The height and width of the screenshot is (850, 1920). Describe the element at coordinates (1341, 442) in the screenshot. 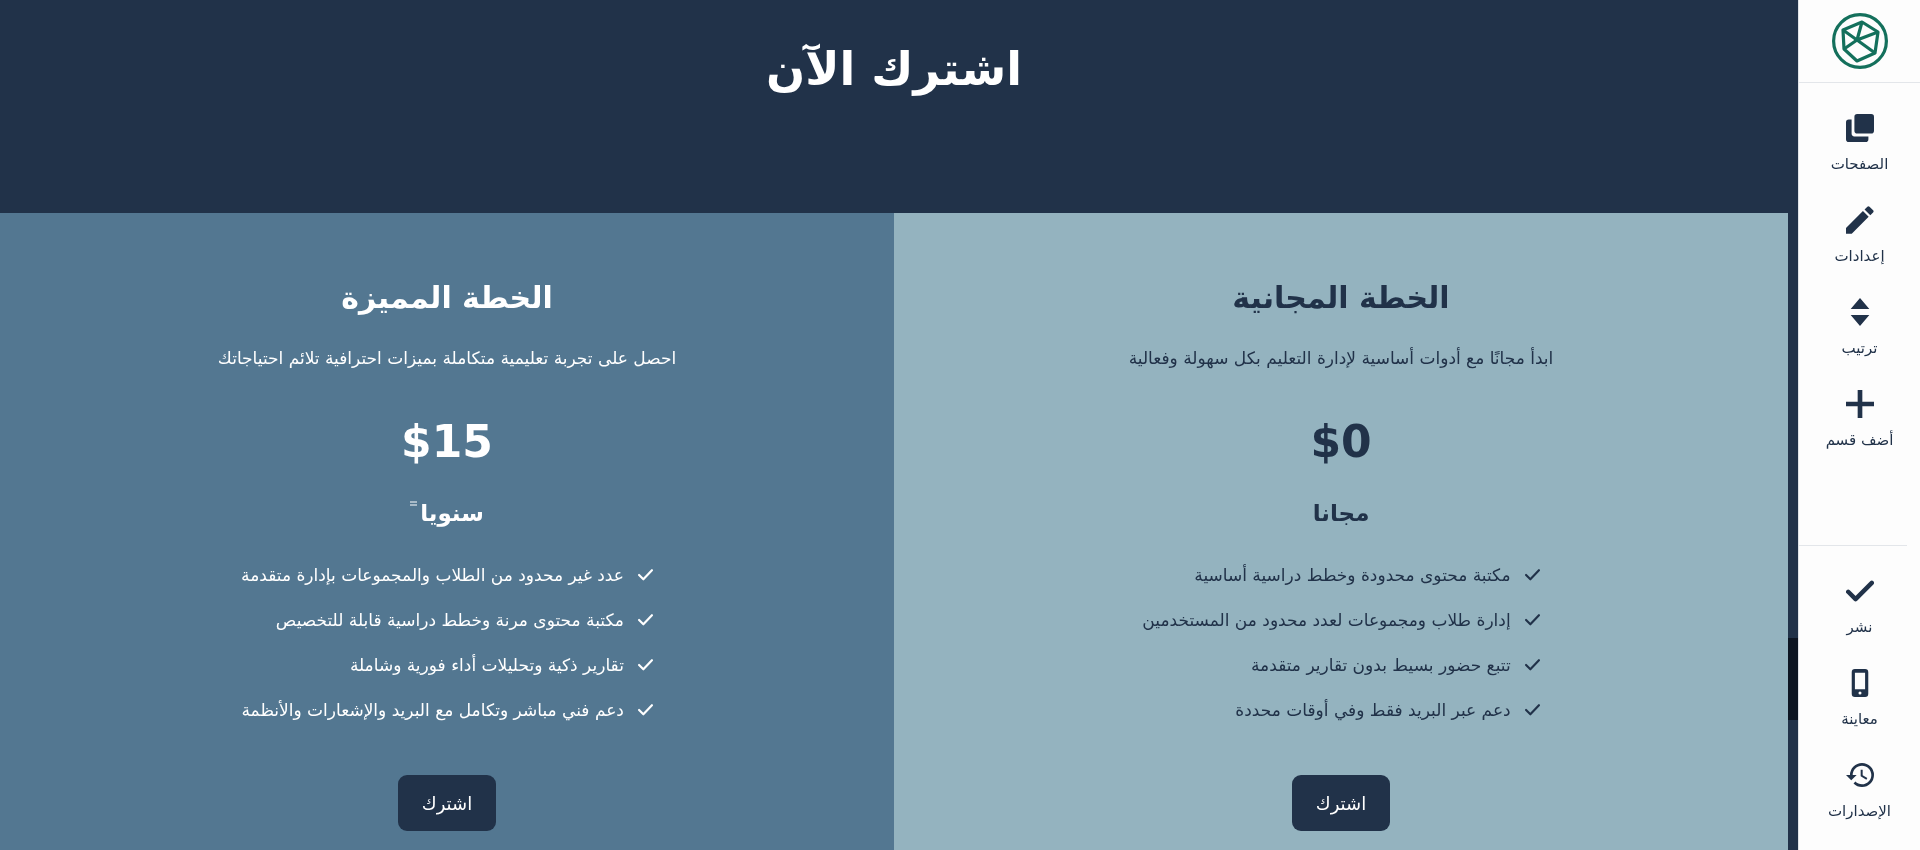

I see `plan-price: $0` at that location.